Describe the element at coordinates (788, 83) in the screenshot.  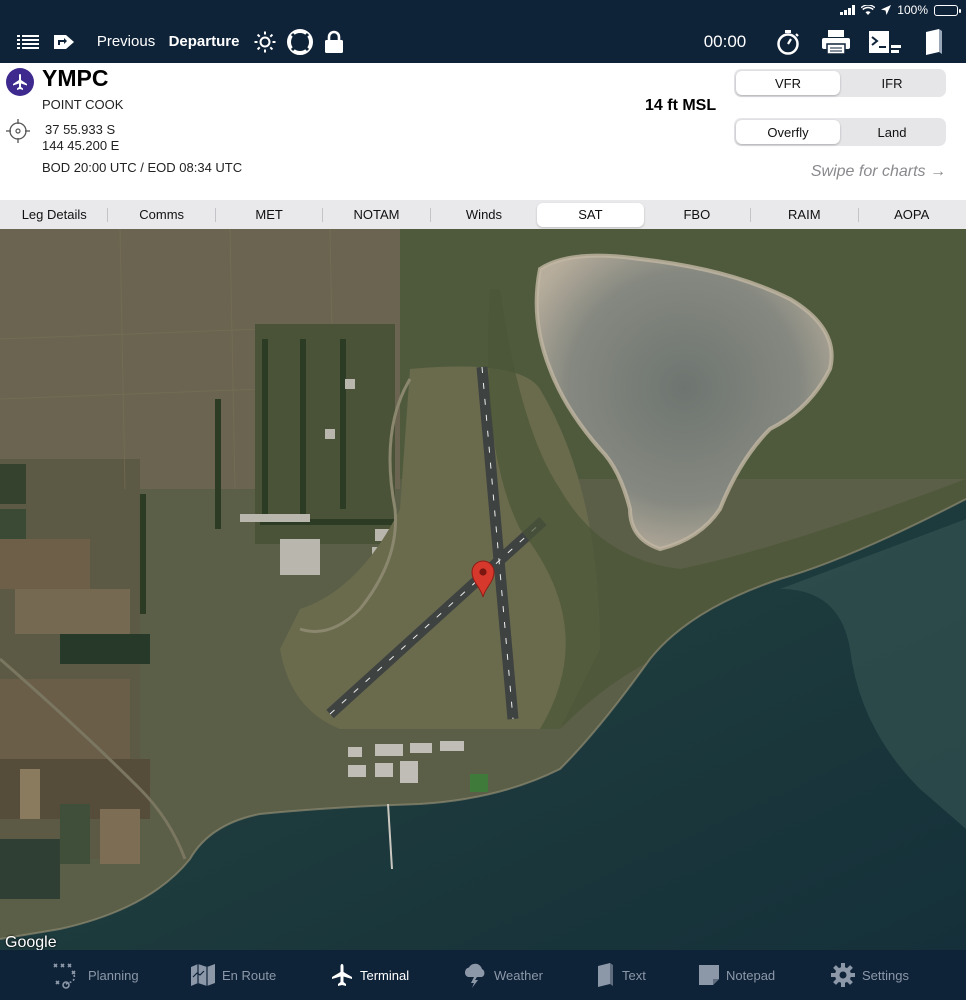
I see `vfr-option: VFR` at that location.